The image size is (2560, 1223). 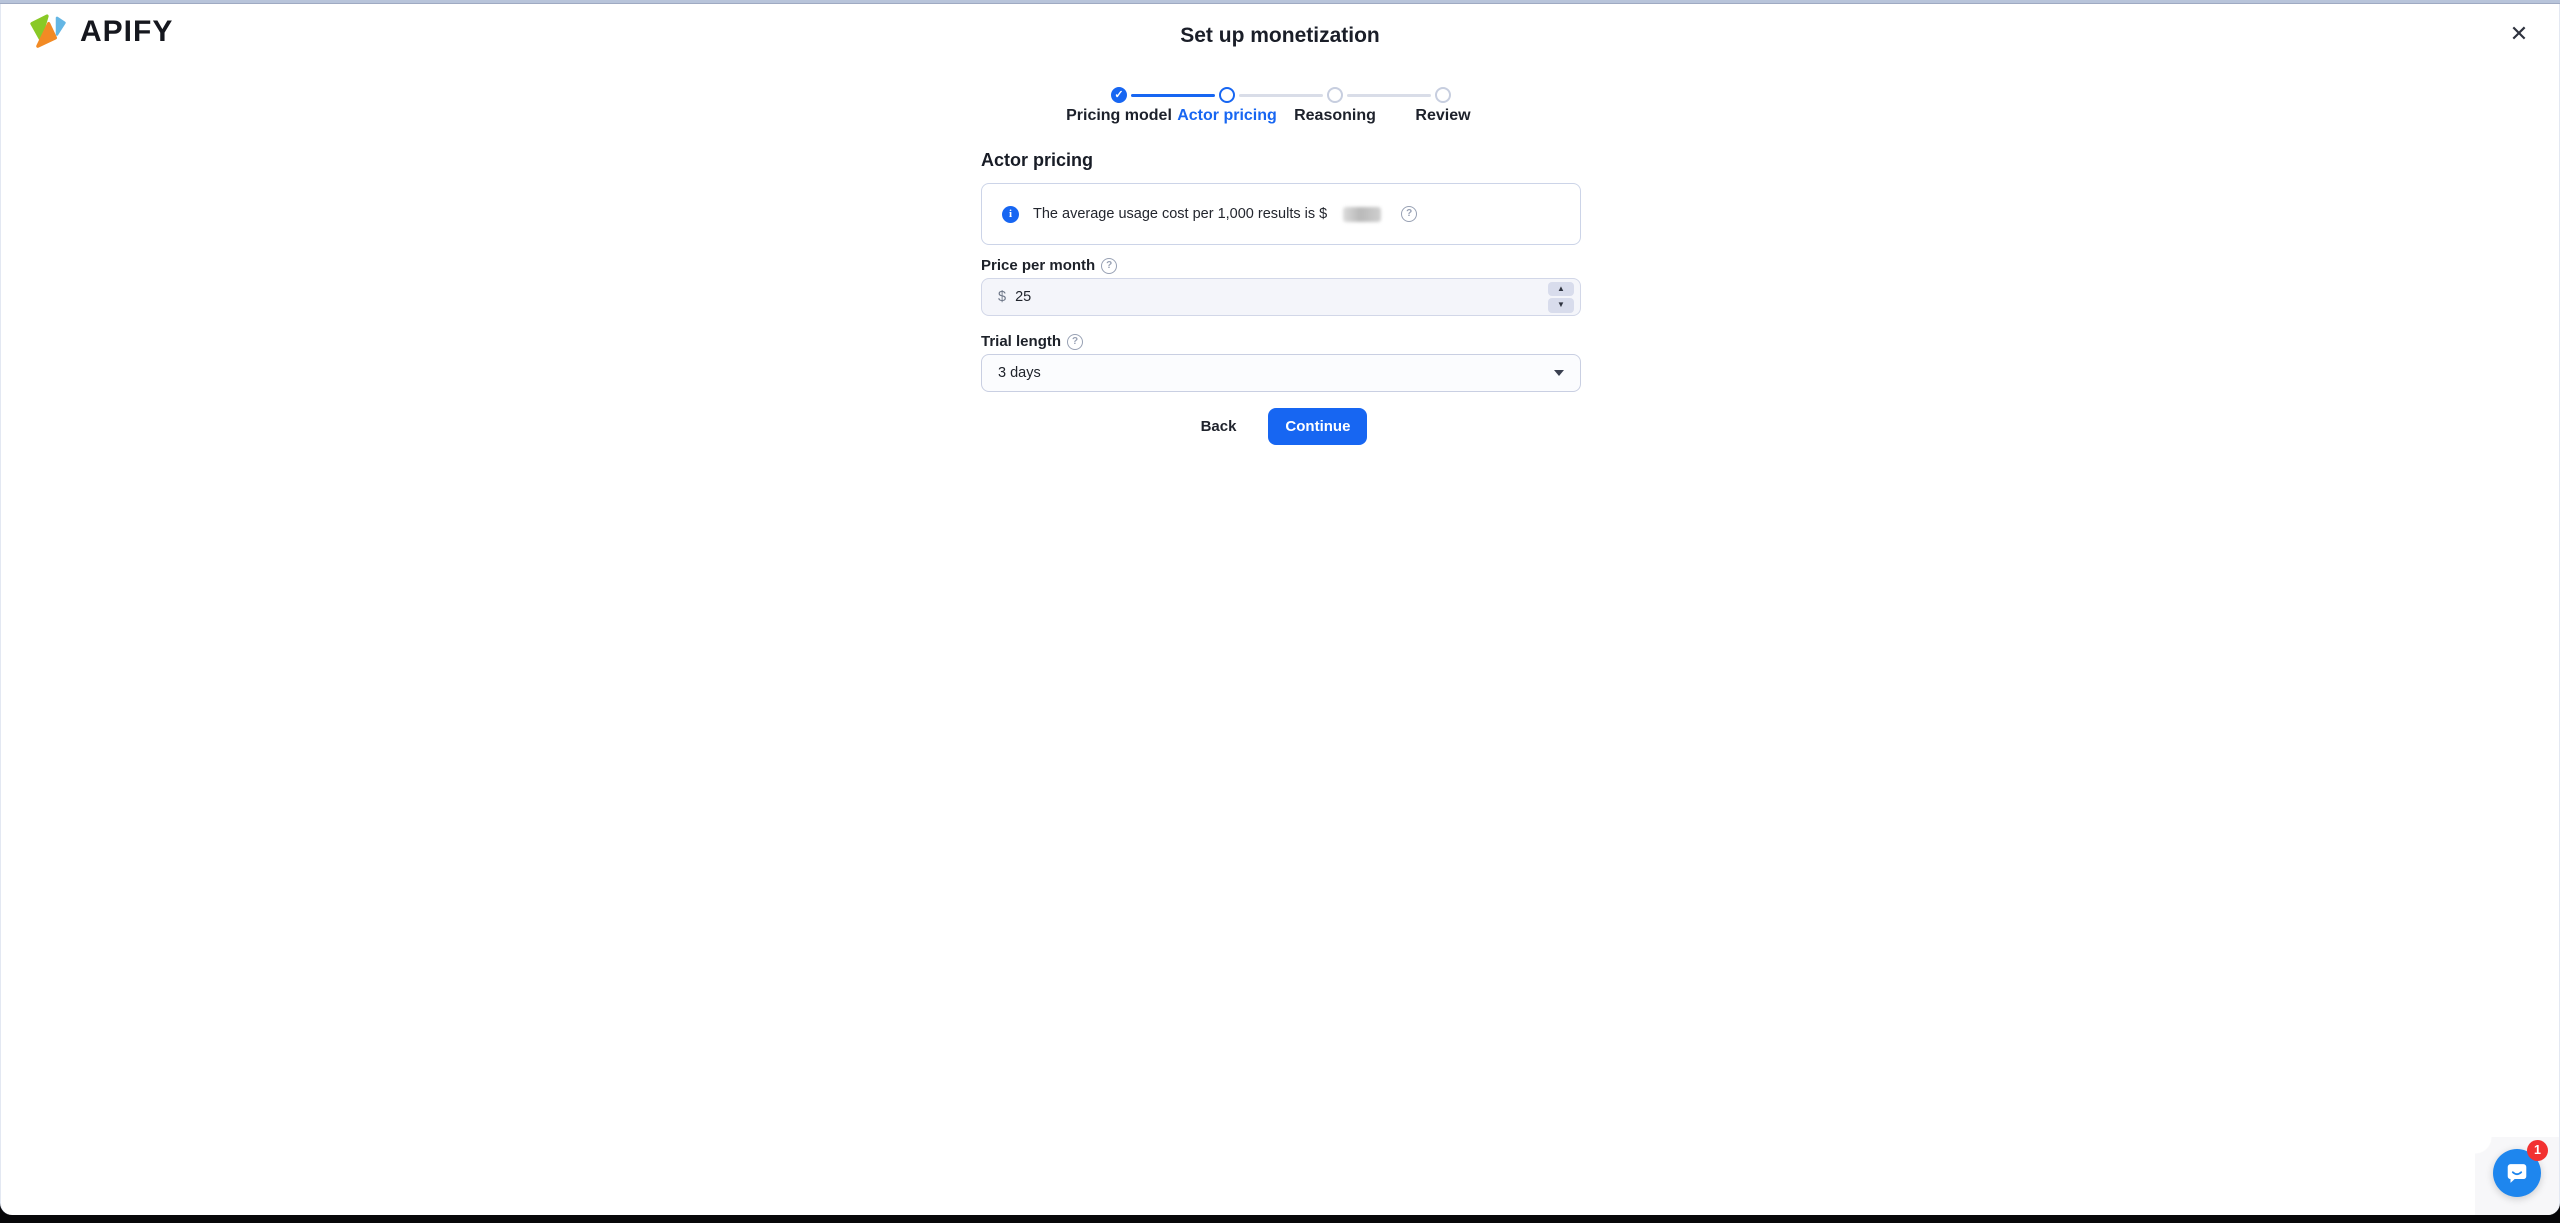 I want to click on price-per-month-label-text: Price per month, so click(x=1038, y=265).